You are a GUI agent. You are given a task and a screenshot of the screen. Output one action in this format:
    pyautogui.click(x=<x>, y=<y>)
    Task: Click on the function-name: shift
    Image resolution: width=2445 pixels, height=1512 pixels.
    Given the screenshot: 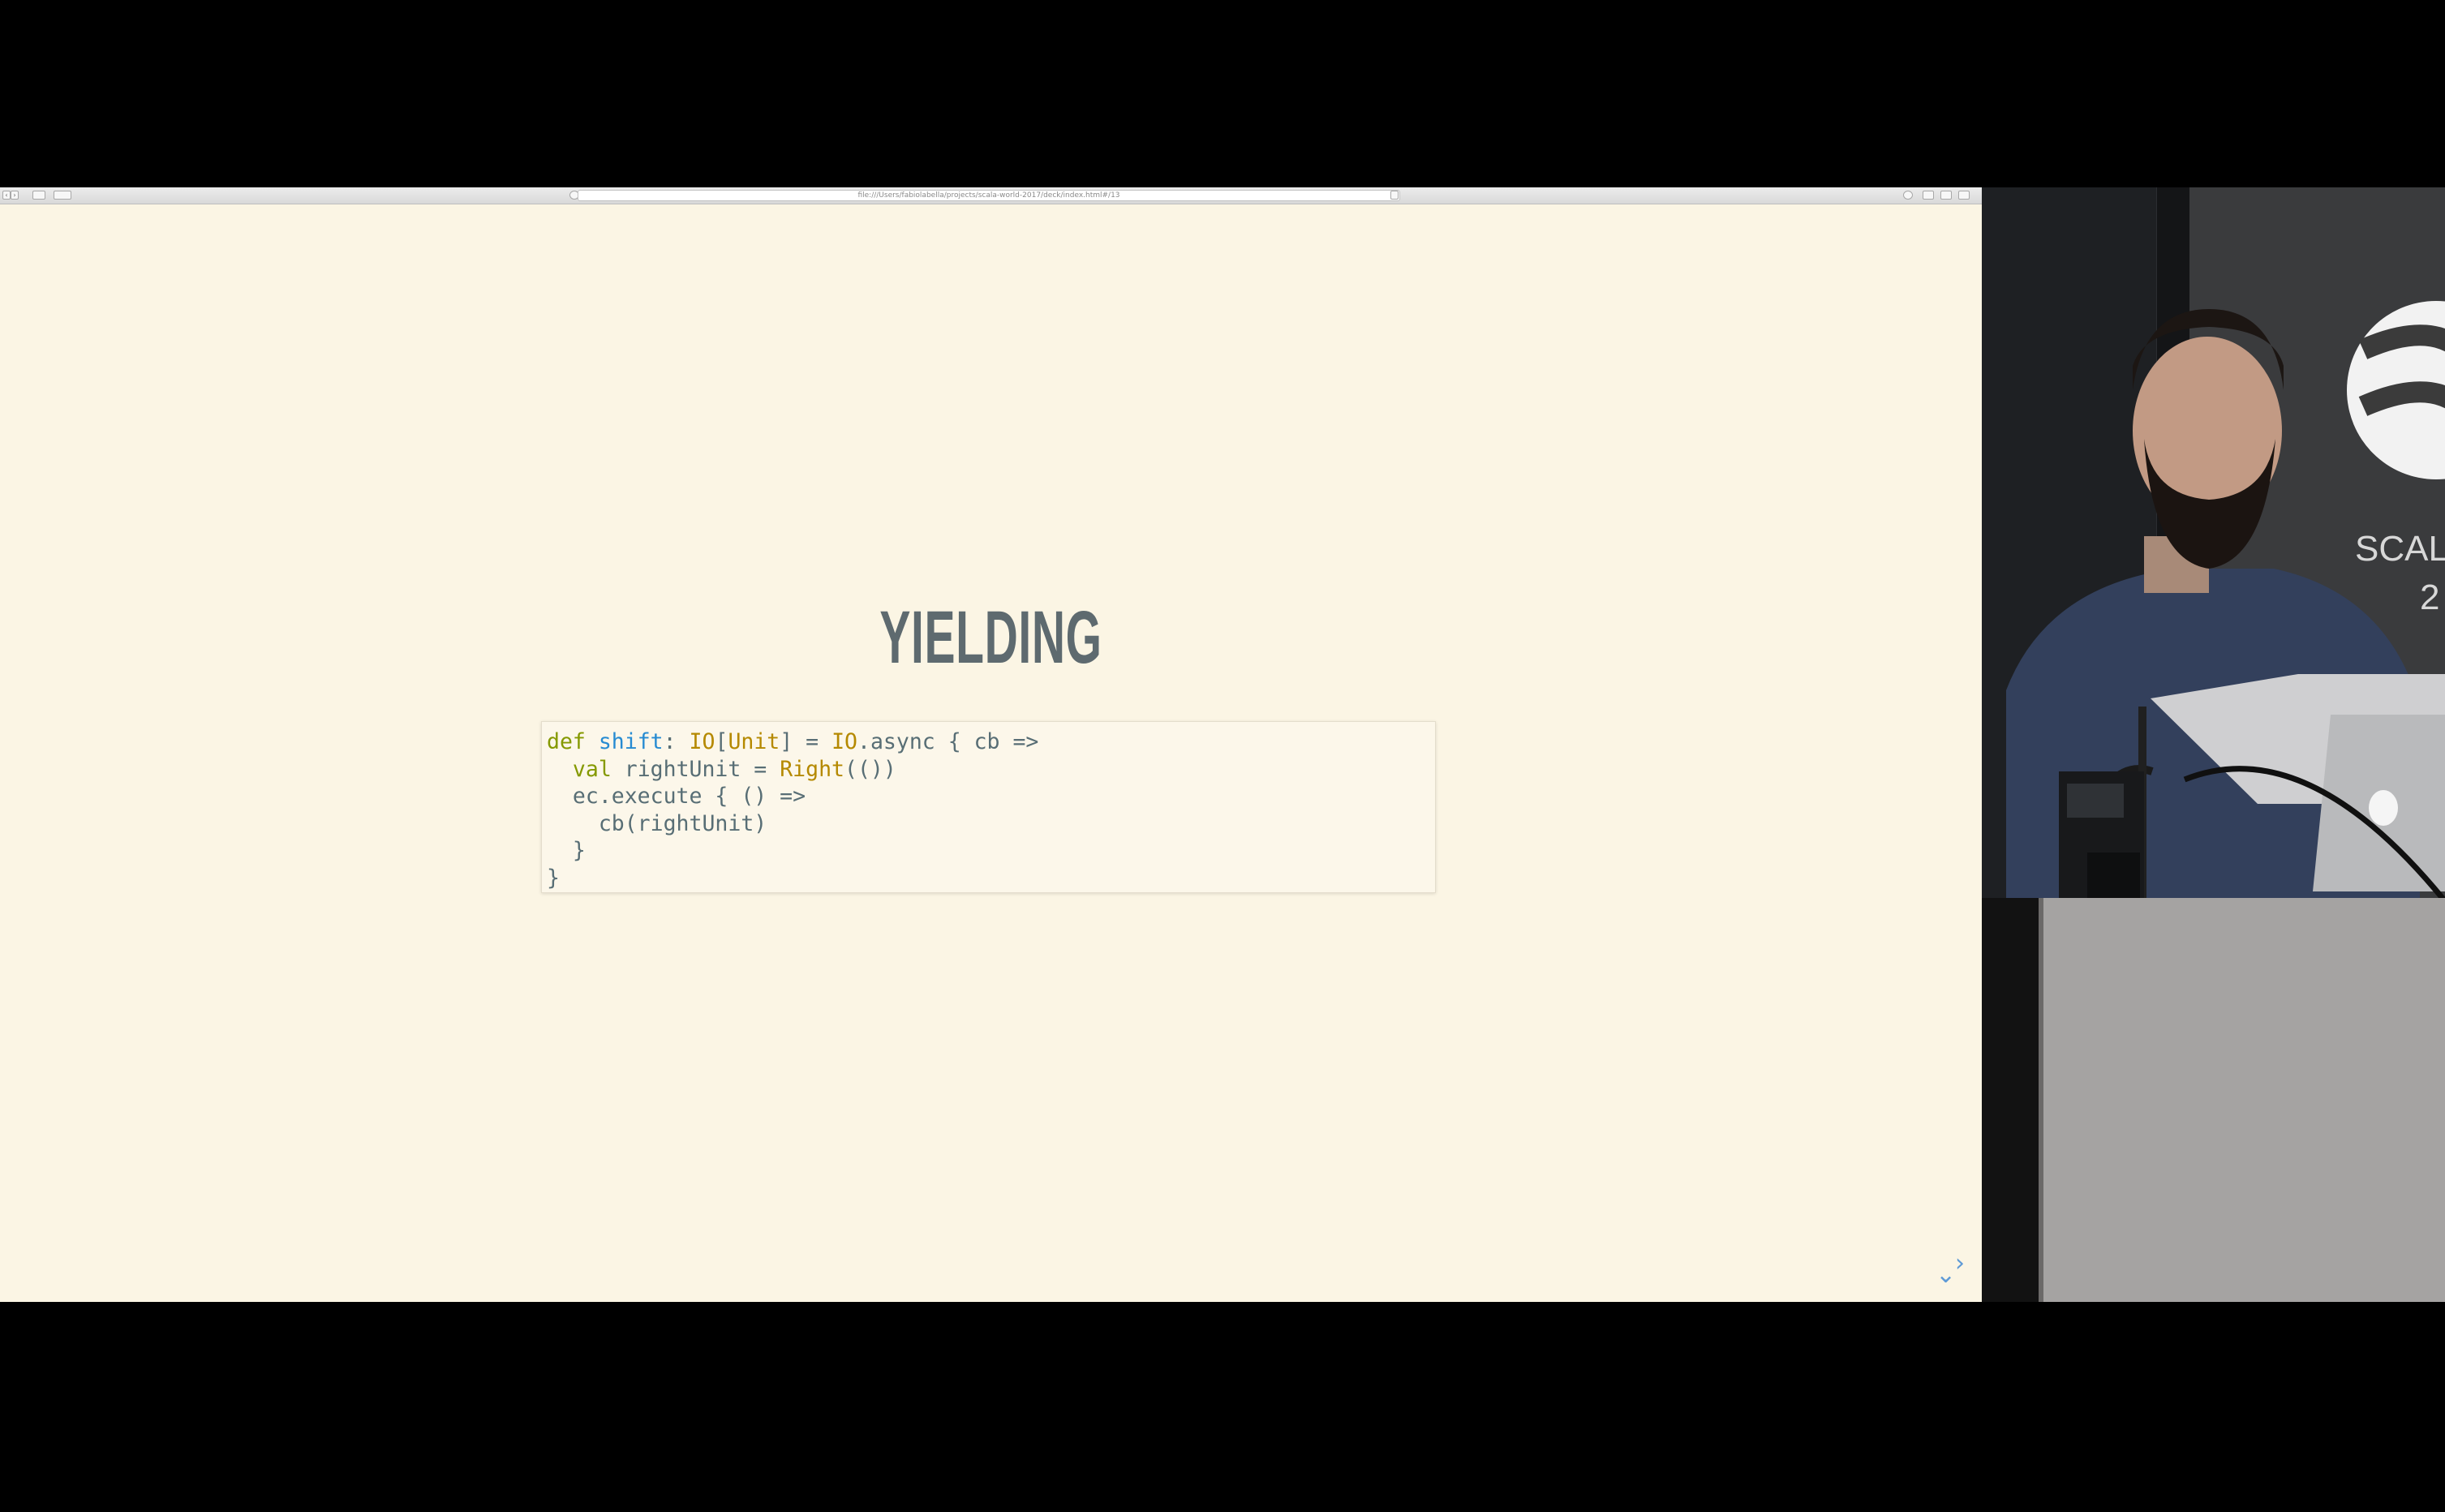 What is the action you would take?
    pyautogui.click(x=631, y=741)
    